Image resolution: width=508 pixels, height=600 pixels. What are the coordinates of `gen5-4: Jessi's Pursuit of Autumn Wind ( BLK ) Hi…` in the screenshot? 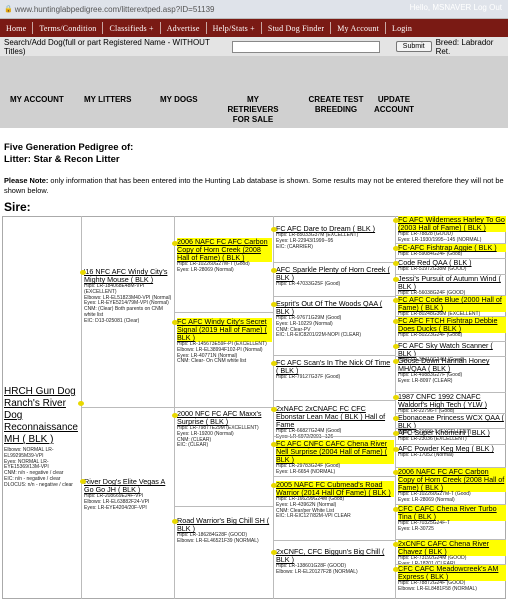 It's located at (452, 286).